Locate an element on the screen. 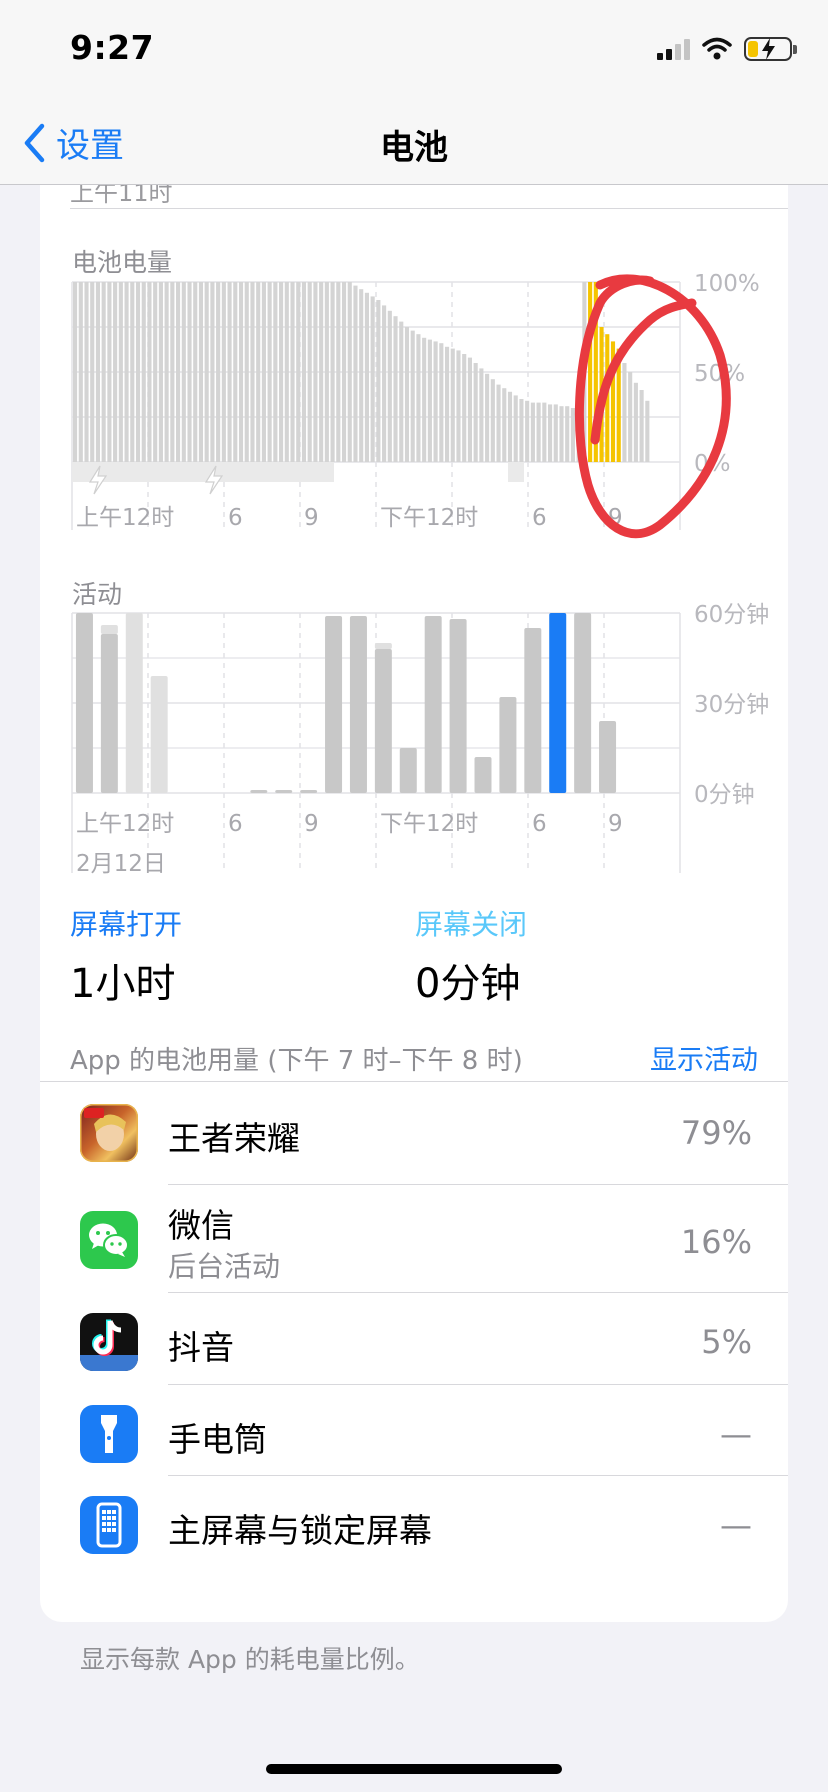  app-row-home-lock: 主屏幕与锁定屏幕 — is located at coordinates (414, 1521).